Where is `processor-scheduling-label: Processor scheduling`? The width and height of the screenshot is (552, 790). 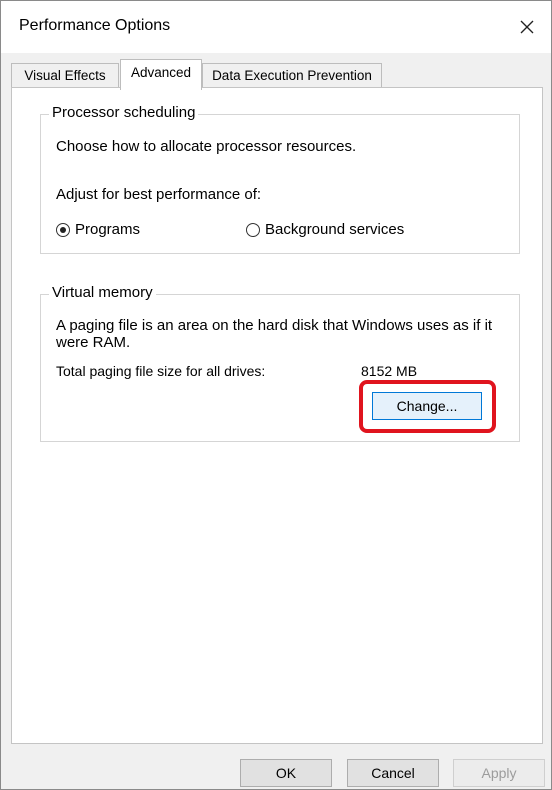 processor-scheduling-label: Processor scheduling is located at coordinates (124, 112).